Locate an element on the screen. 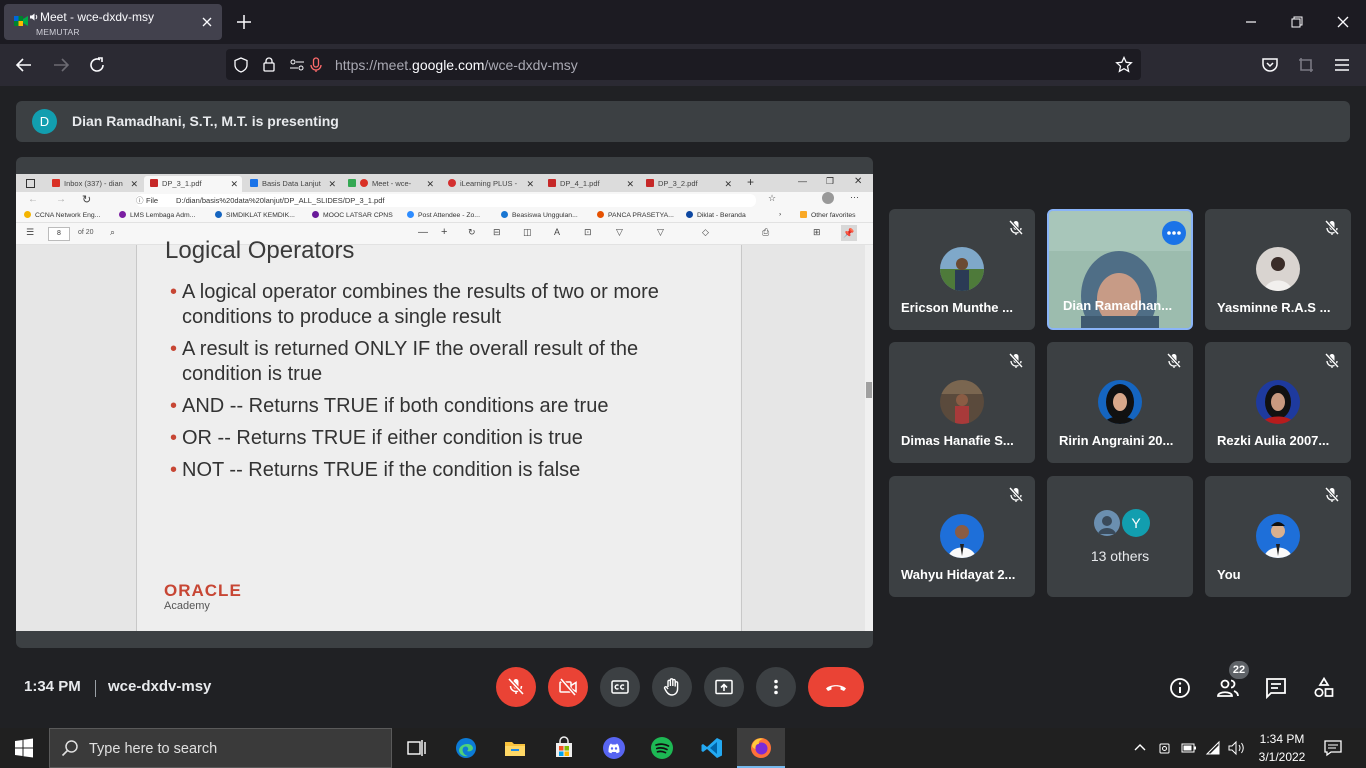 This screenshot has width=1366, height=768. participant-name: You is located at coordinates (1229, 574).